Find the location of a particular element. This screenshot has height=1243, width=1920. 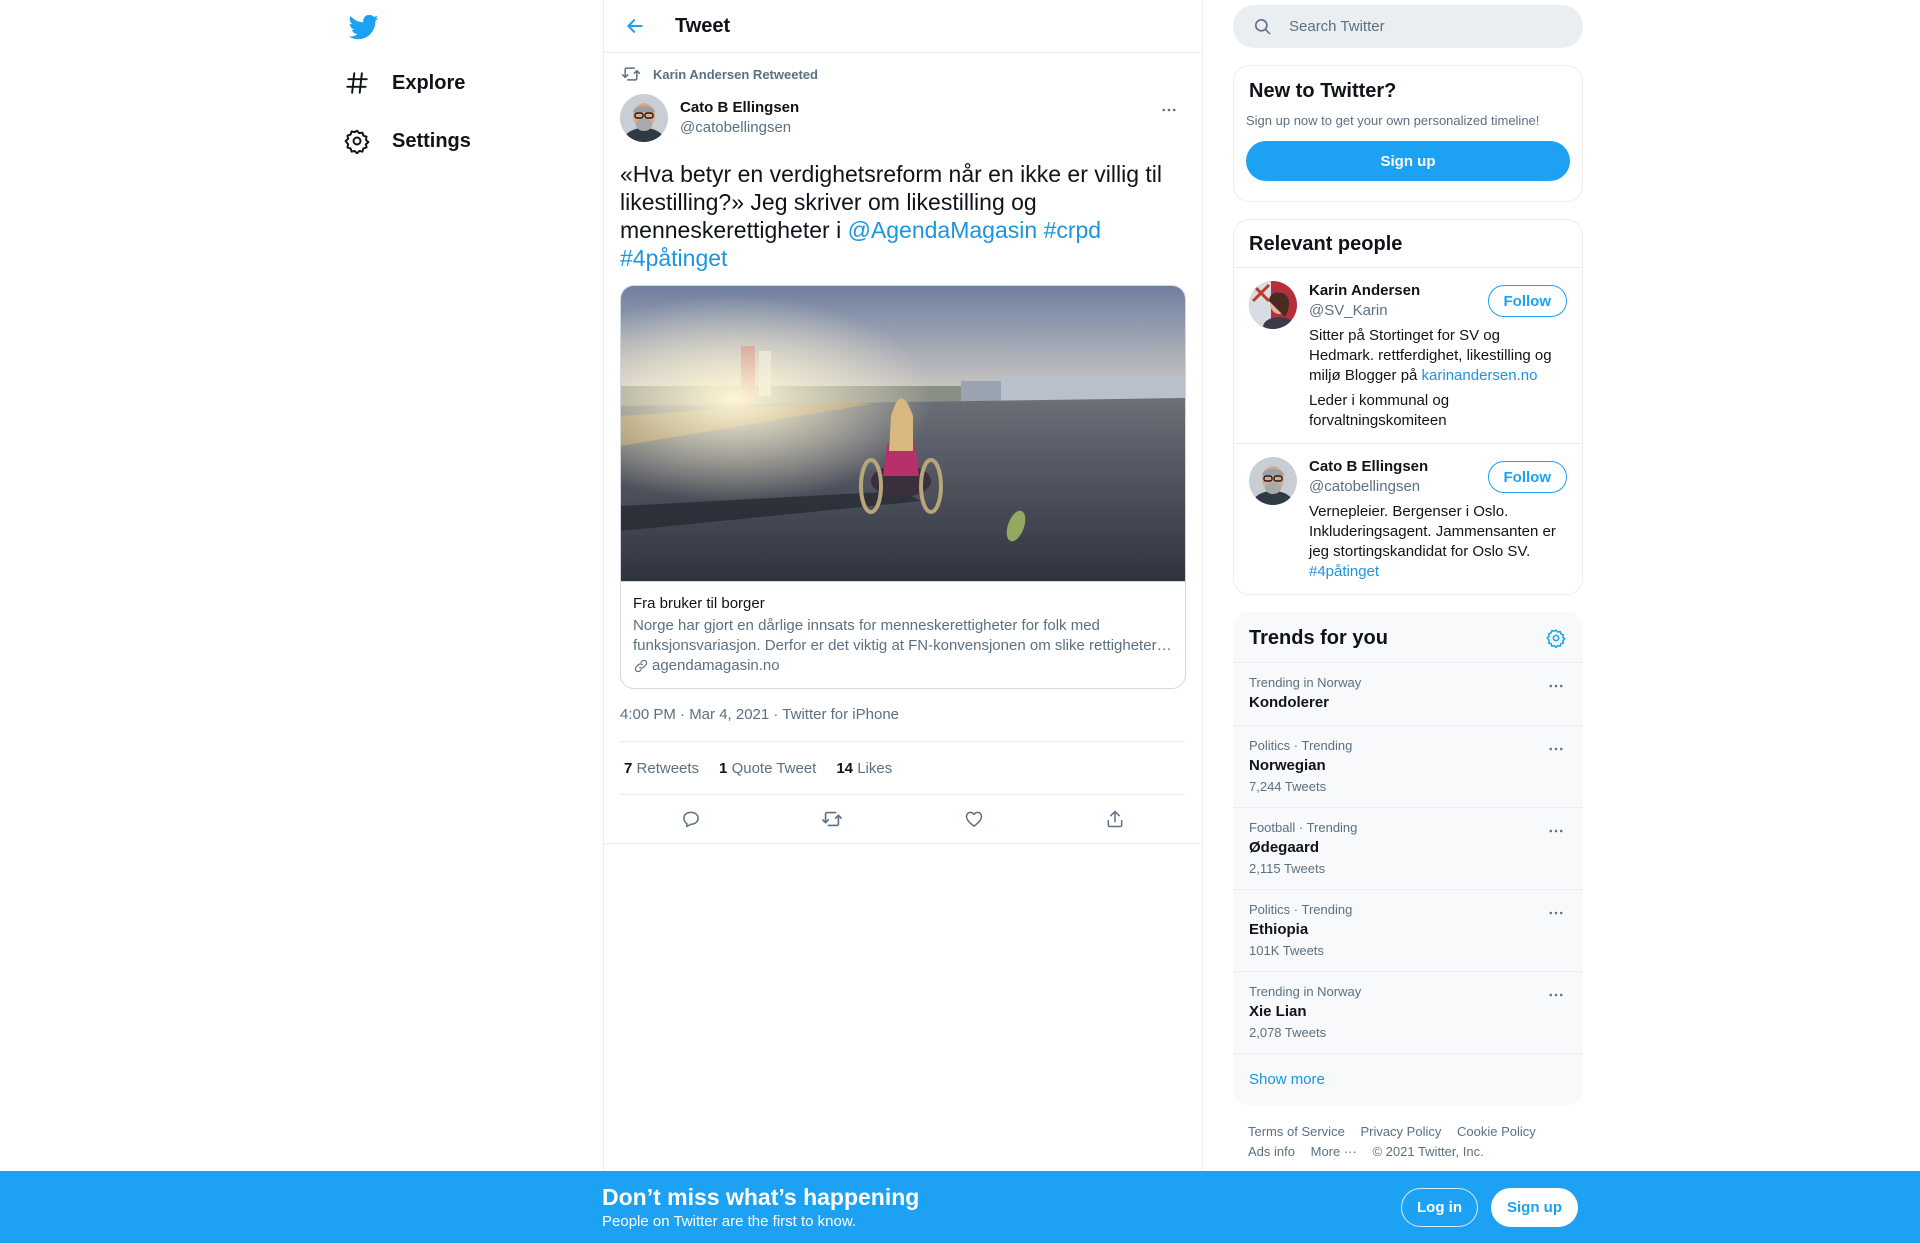

nav-label-explore: Explore is located at coordinates (429, 82).